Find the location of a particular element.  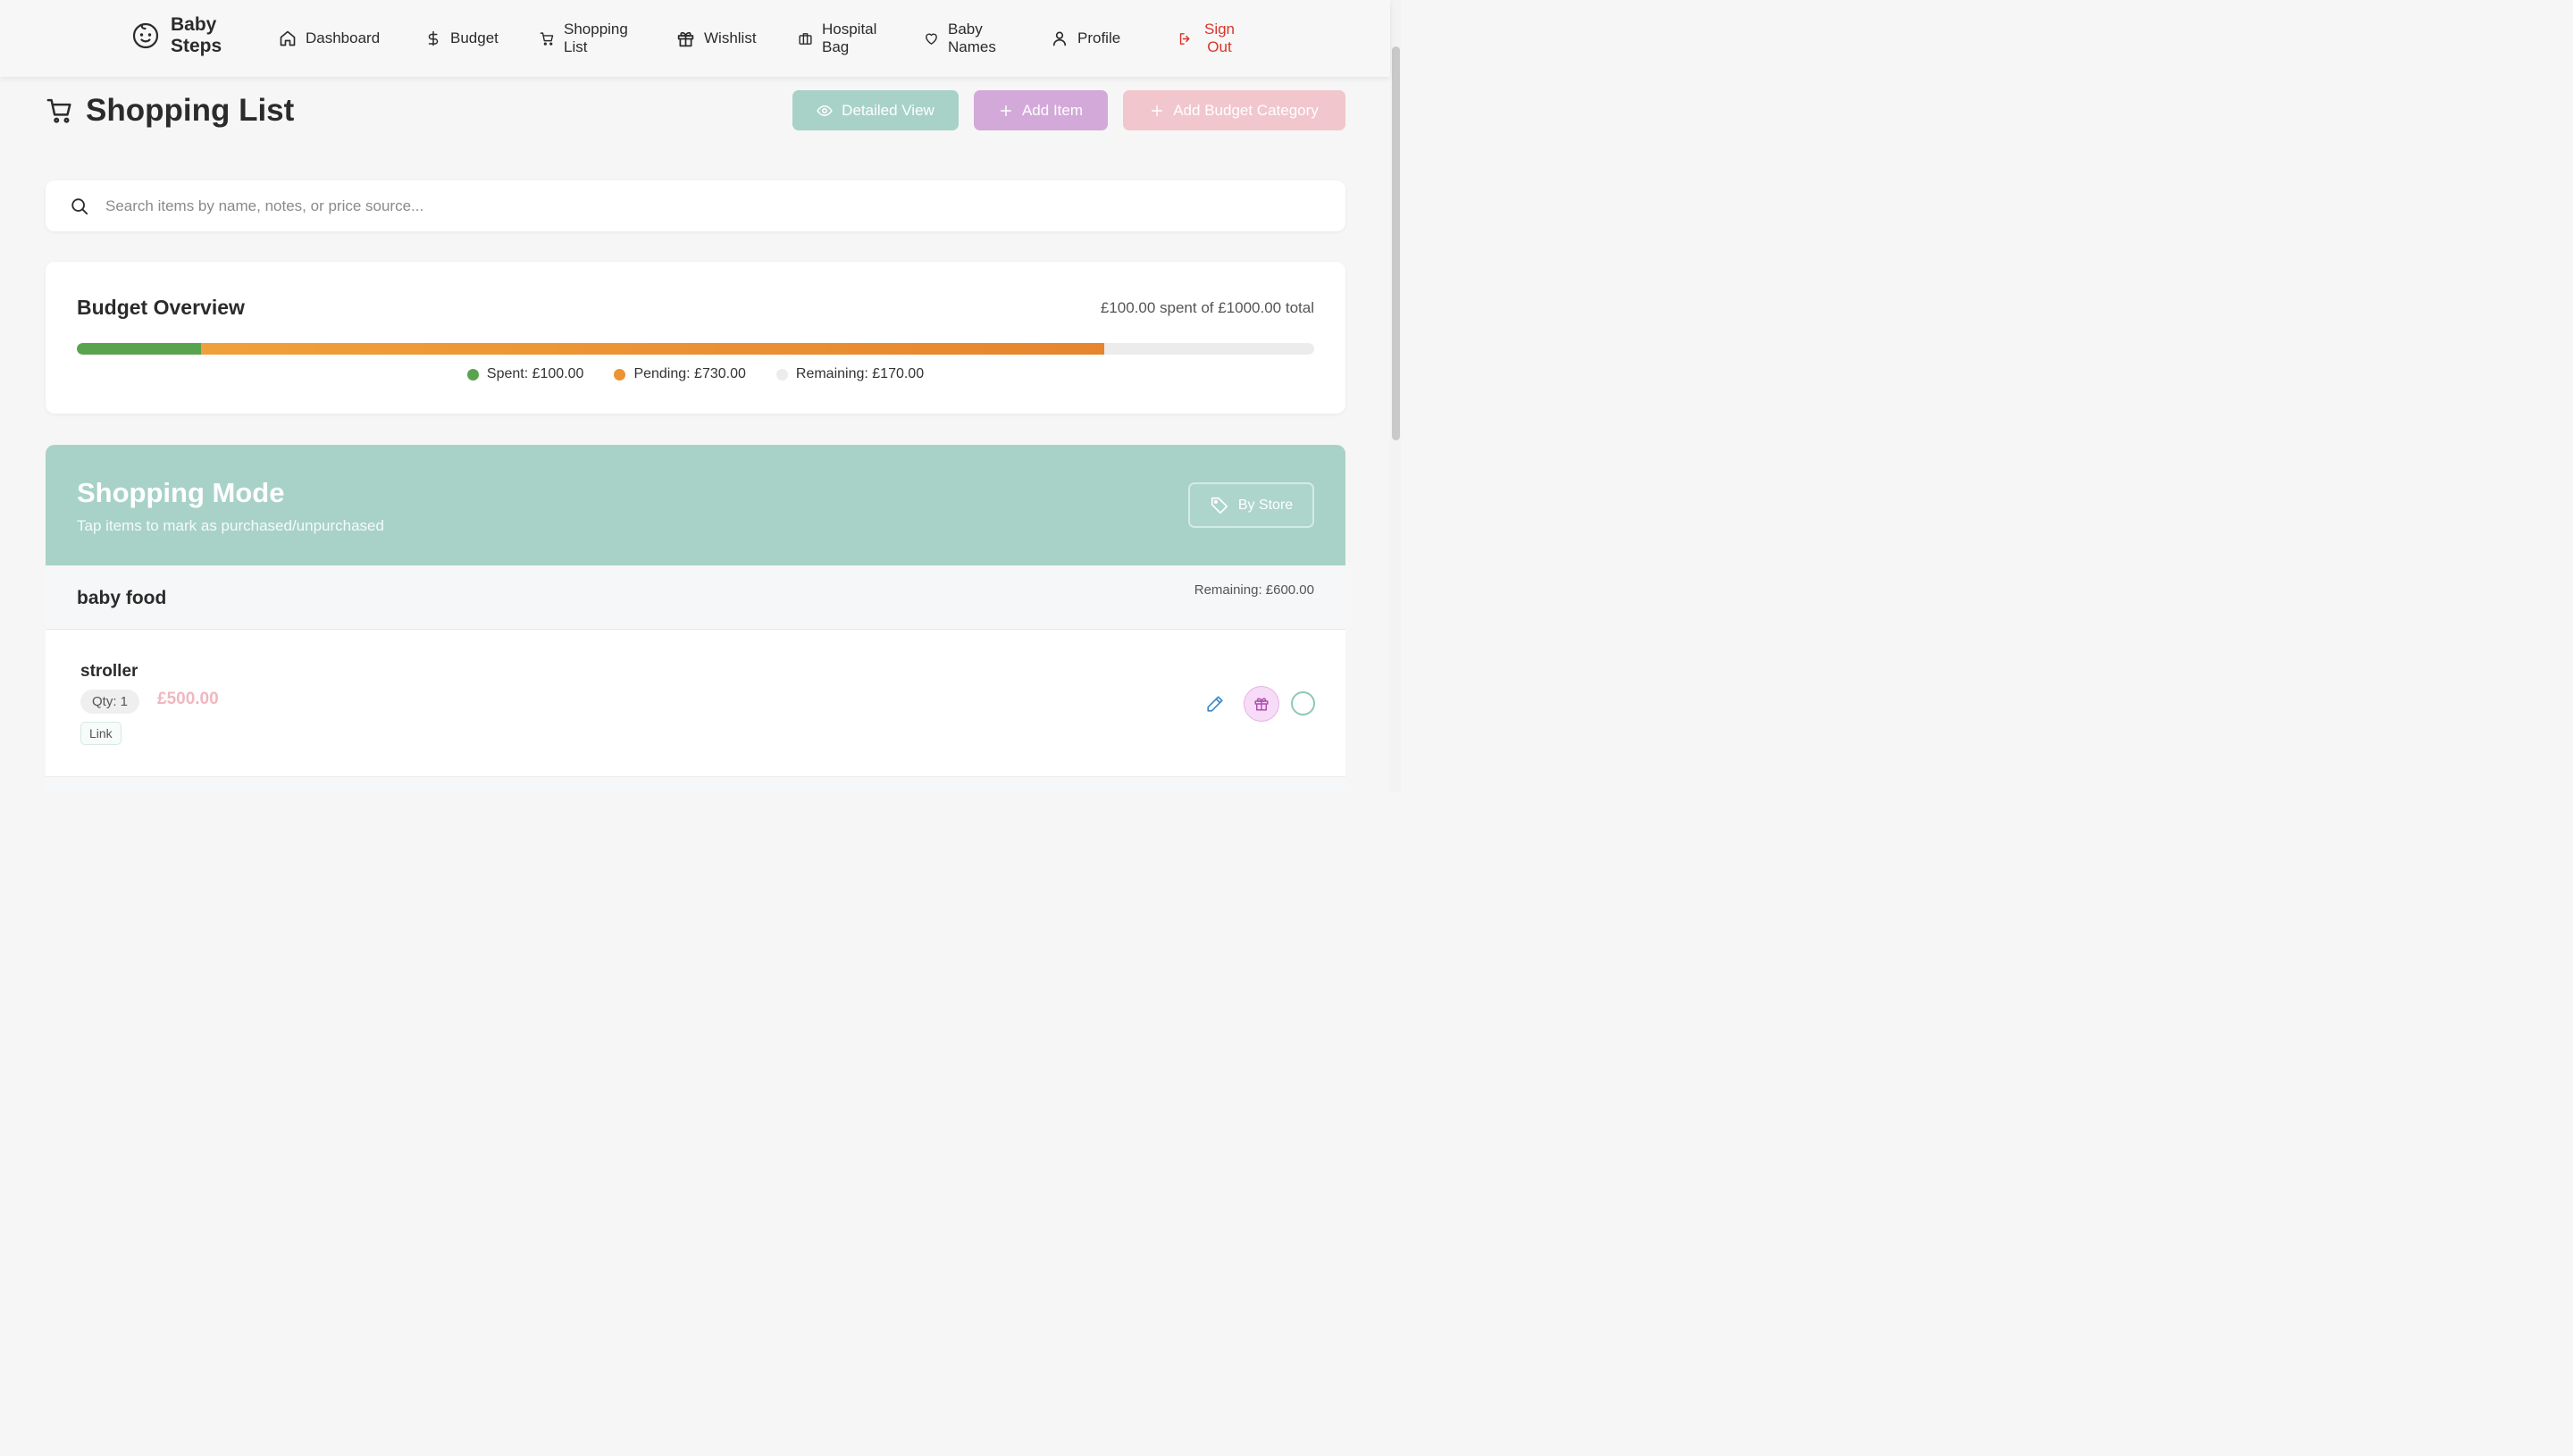

add-item-label: Add Item is located at coordinates (1052, 110).